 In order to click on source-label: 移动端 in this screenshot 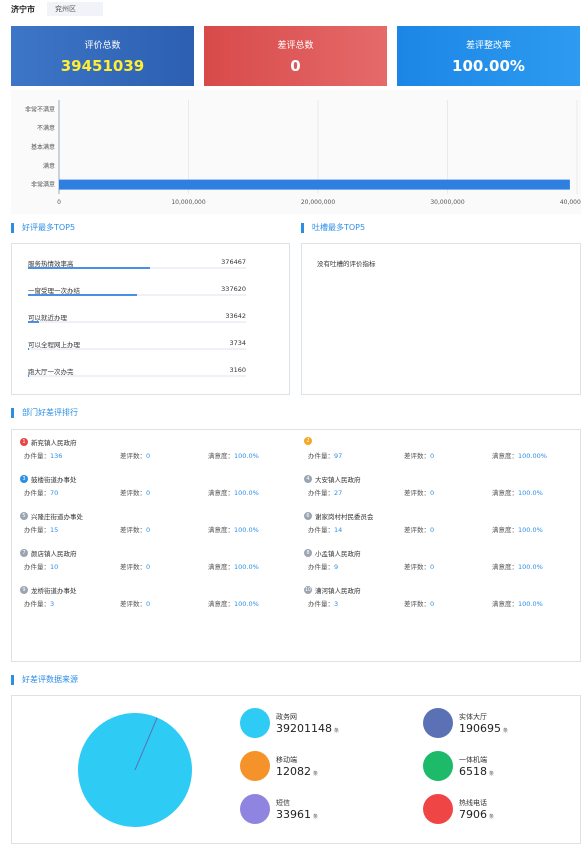, I will do `click(286, 759)`.